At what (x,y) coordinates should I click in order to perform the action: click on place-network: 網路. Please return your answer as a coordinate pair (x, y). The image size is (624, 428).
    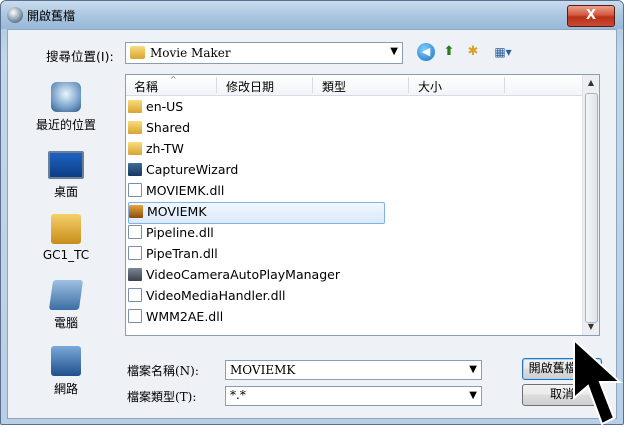
    Looking at the image, I should click on (66, 376).